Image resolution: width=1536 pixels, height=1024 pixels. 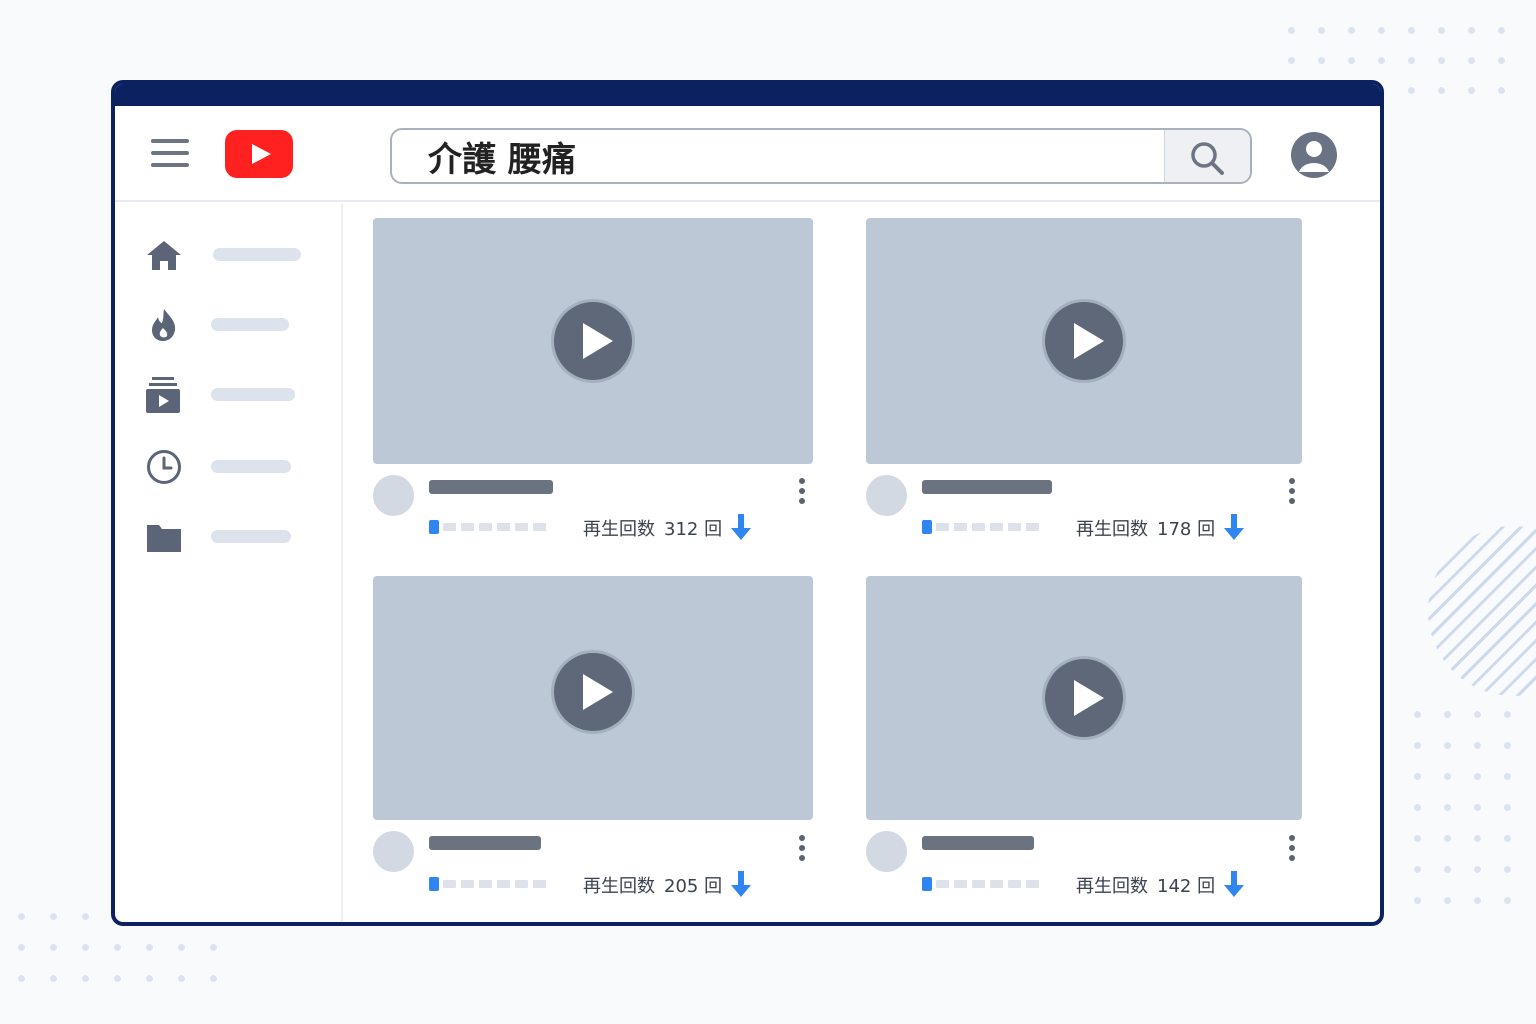 I want to click on sidebar-item-trending, so click(x=230, y=324).